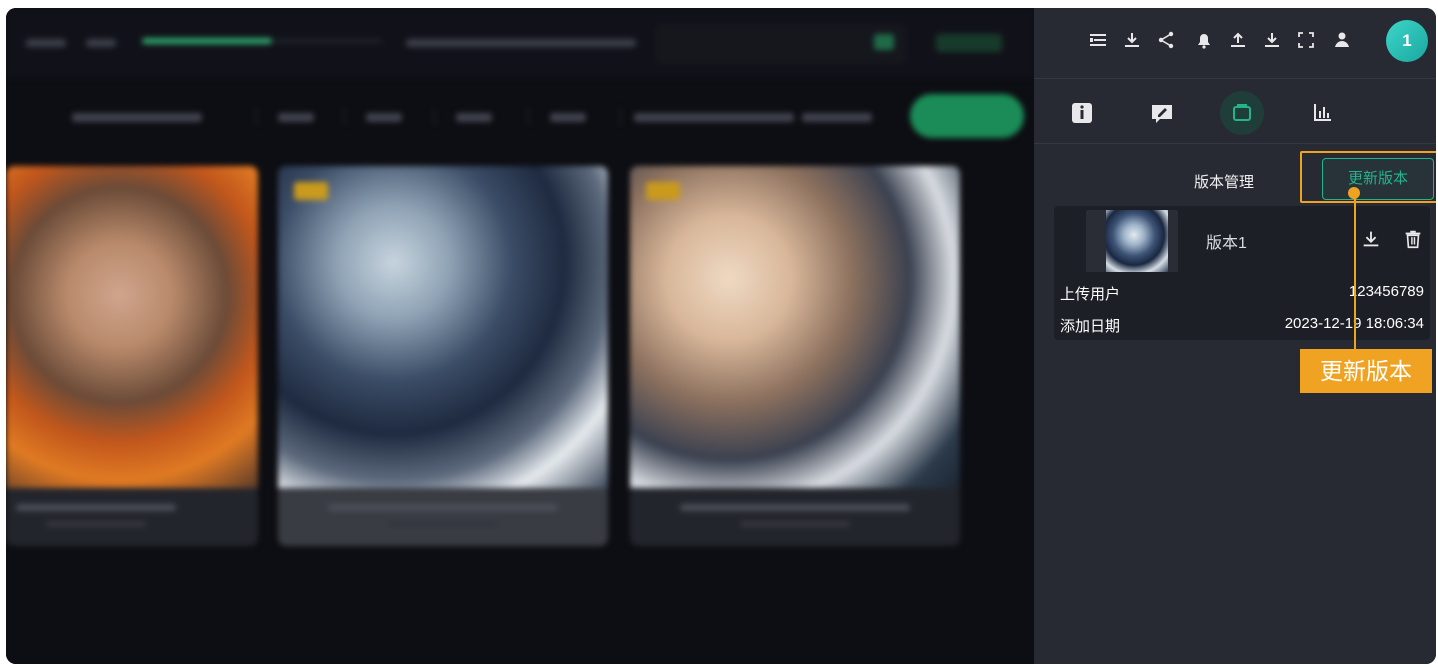  Describe the element at coordinates (1137, 241) in the screenshot. I see `version-thumbnail-image` at that location.